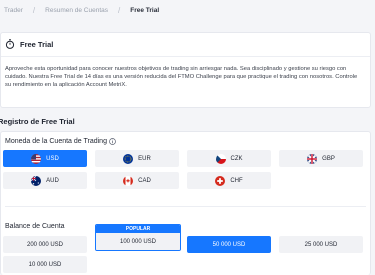  Describe the element at coordinates (128, 158) in the screenshot. I see `eu-flag-icon` at that location.